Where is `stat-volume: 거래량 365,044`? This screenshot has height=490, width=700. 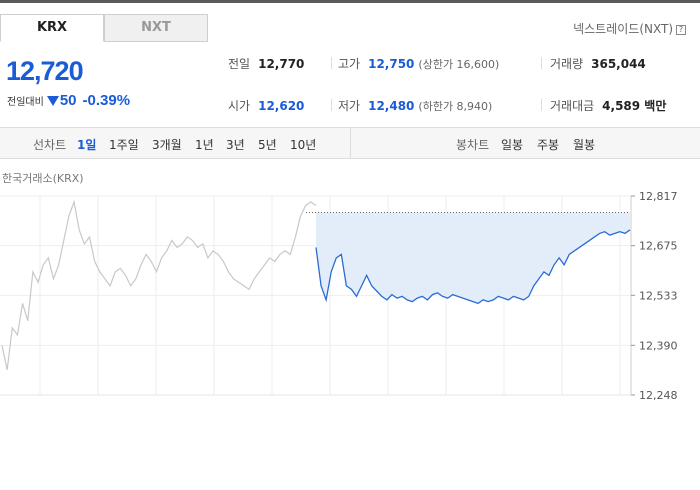 stat-volume: 거래량 365,044 is located at coordinates (598, 63).